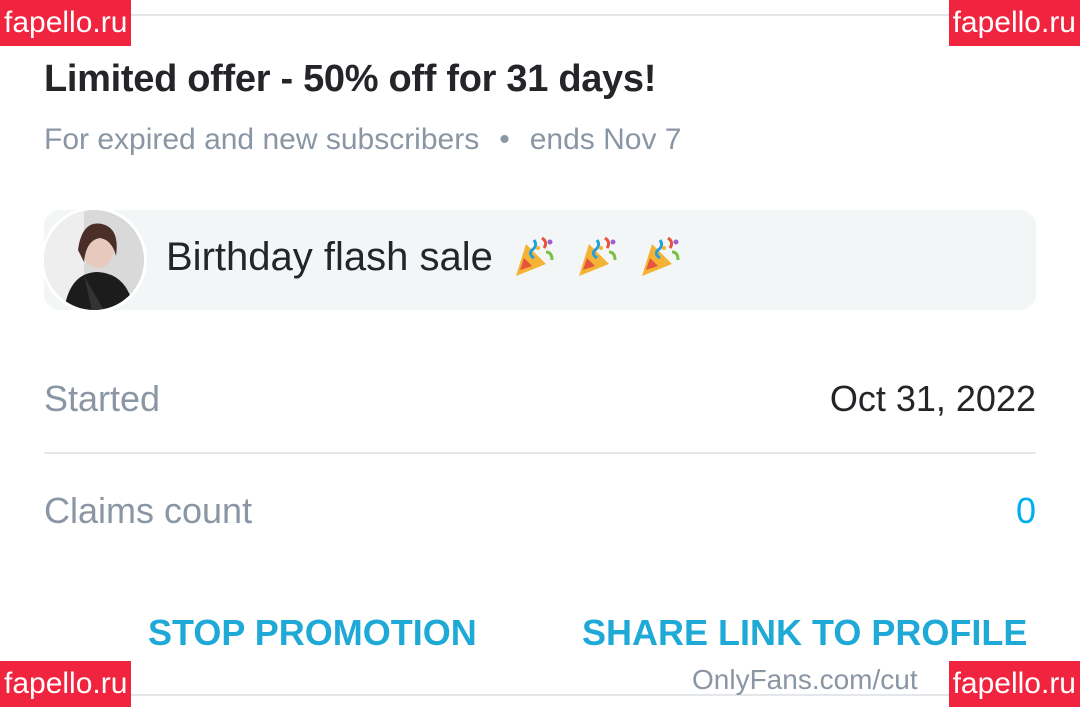  I want to click on watermark-bottom-left: fapello.ru, so click(66, 684).